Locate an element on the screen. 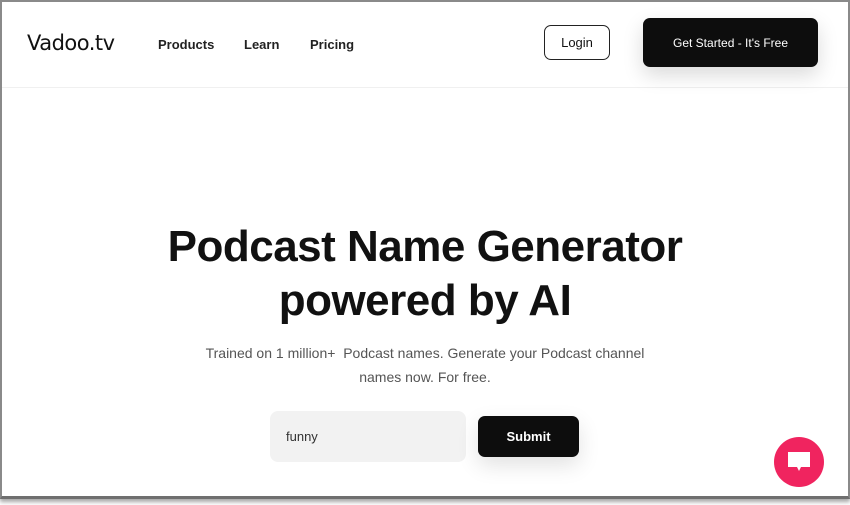  submit-button: Submit is located at coordinates (528, 436).